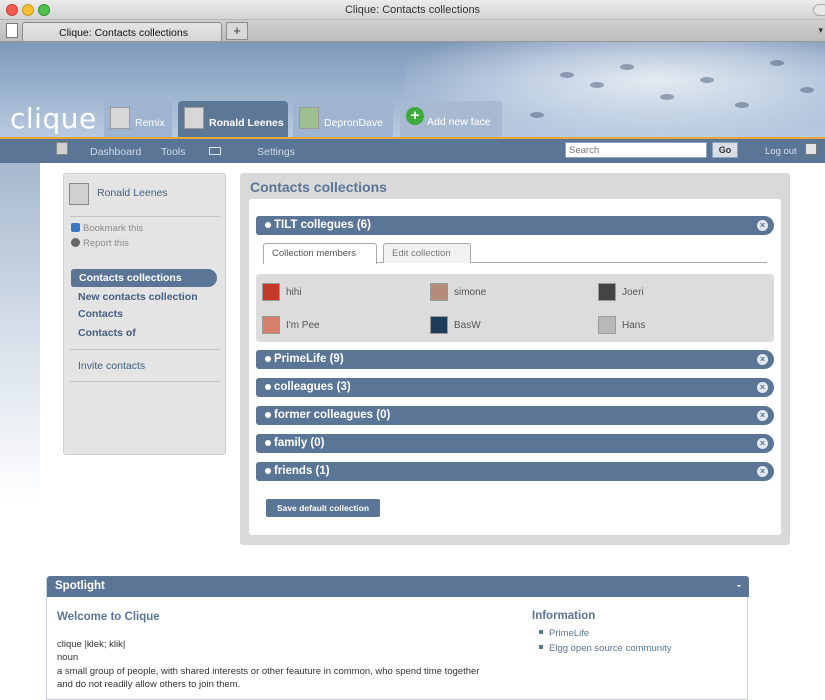 This screenshot has height=700, width=825. Describe the element at coordinates (811, 149) in the screenshot. I see `logout-icon` at that location.